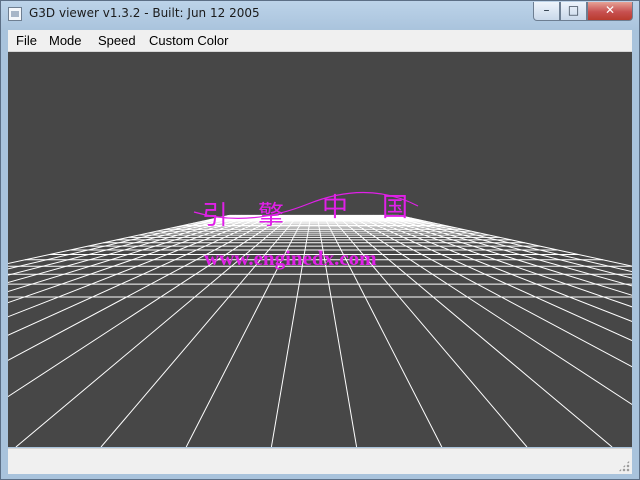 This screenshot has width=640, height=480. I want to click on maximize-icon: □, so click(573, 10).